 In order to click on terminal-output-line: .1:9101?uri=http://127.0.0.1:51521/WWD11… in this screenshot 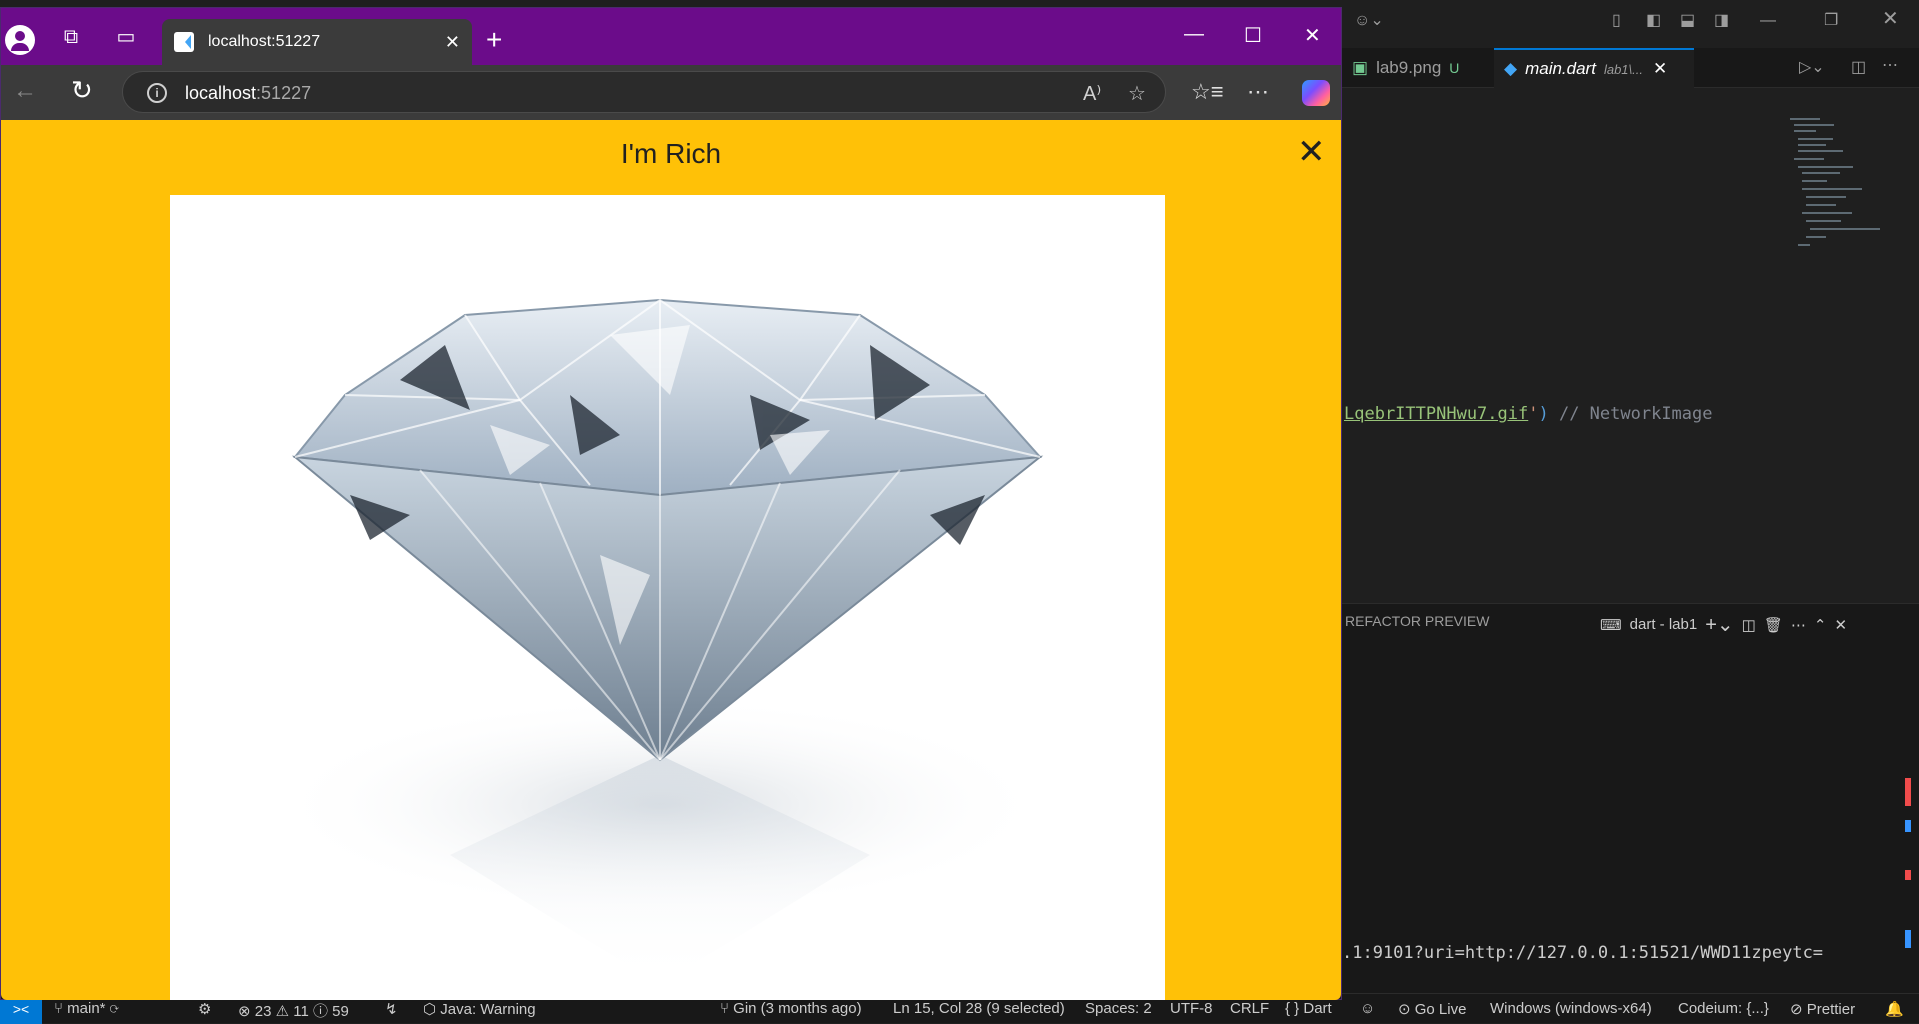, I will do `click(1583, 953)`.